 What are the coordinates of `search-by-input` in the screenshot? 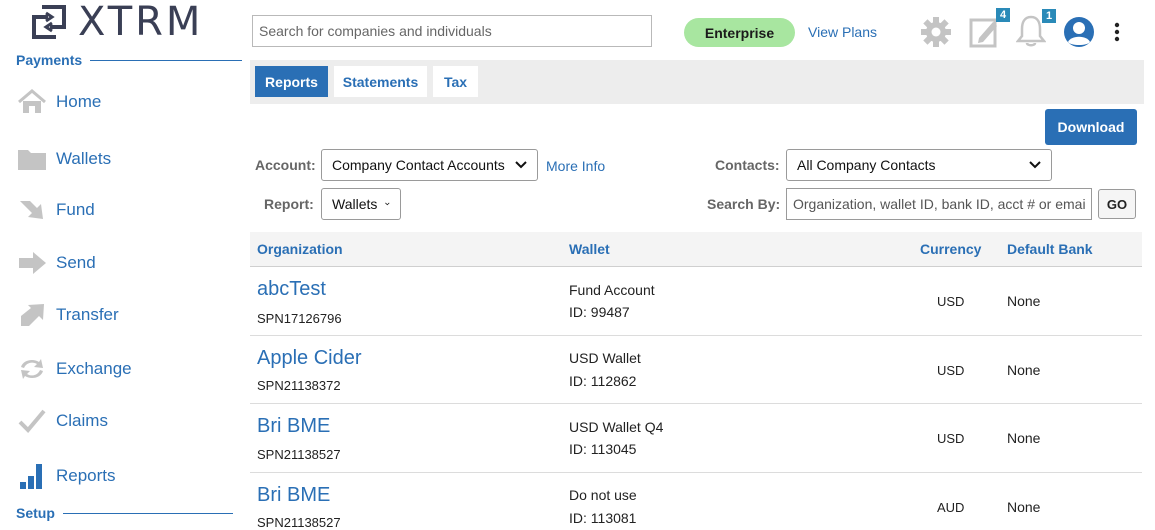 It's located at (939, 204).